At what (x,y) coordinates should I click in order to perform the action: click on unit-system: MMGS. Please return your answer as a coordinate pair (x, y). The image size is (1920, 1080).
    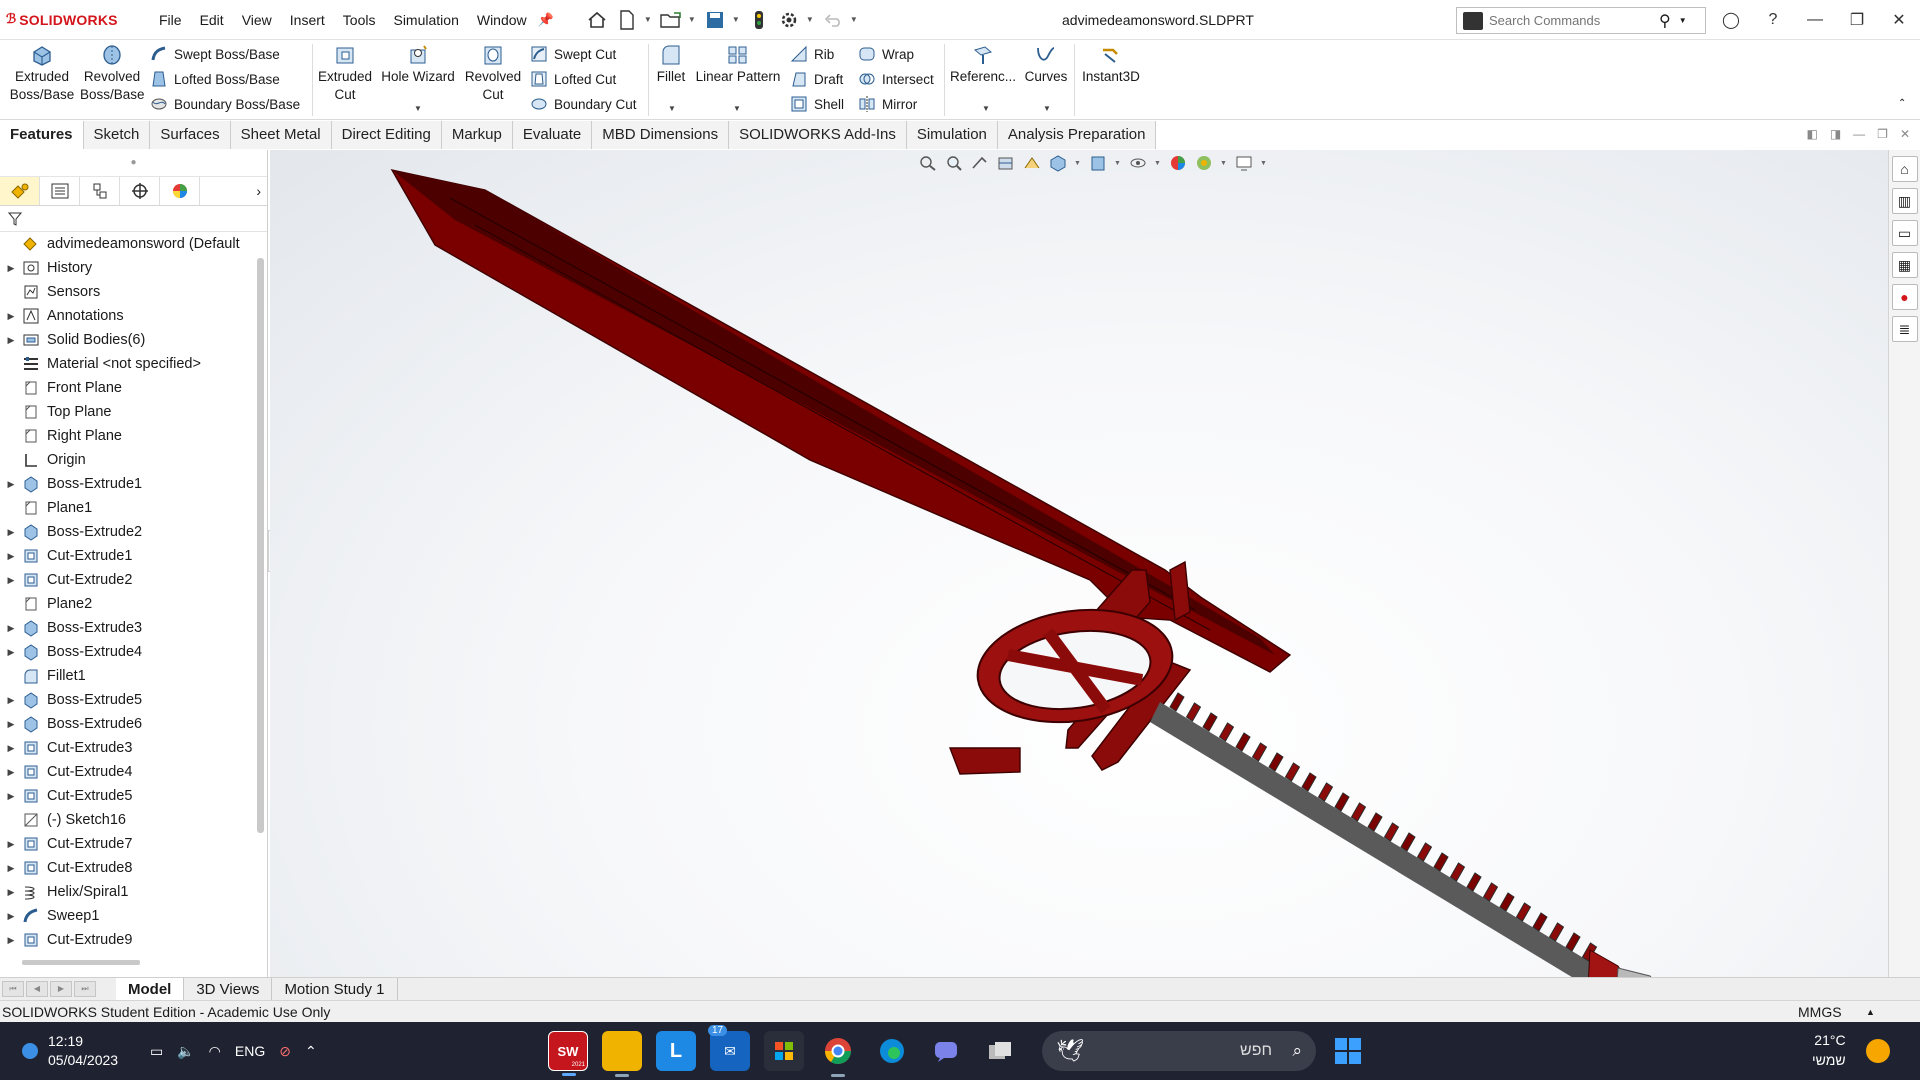
    Looking at the image, I should click on (1820, 1012).